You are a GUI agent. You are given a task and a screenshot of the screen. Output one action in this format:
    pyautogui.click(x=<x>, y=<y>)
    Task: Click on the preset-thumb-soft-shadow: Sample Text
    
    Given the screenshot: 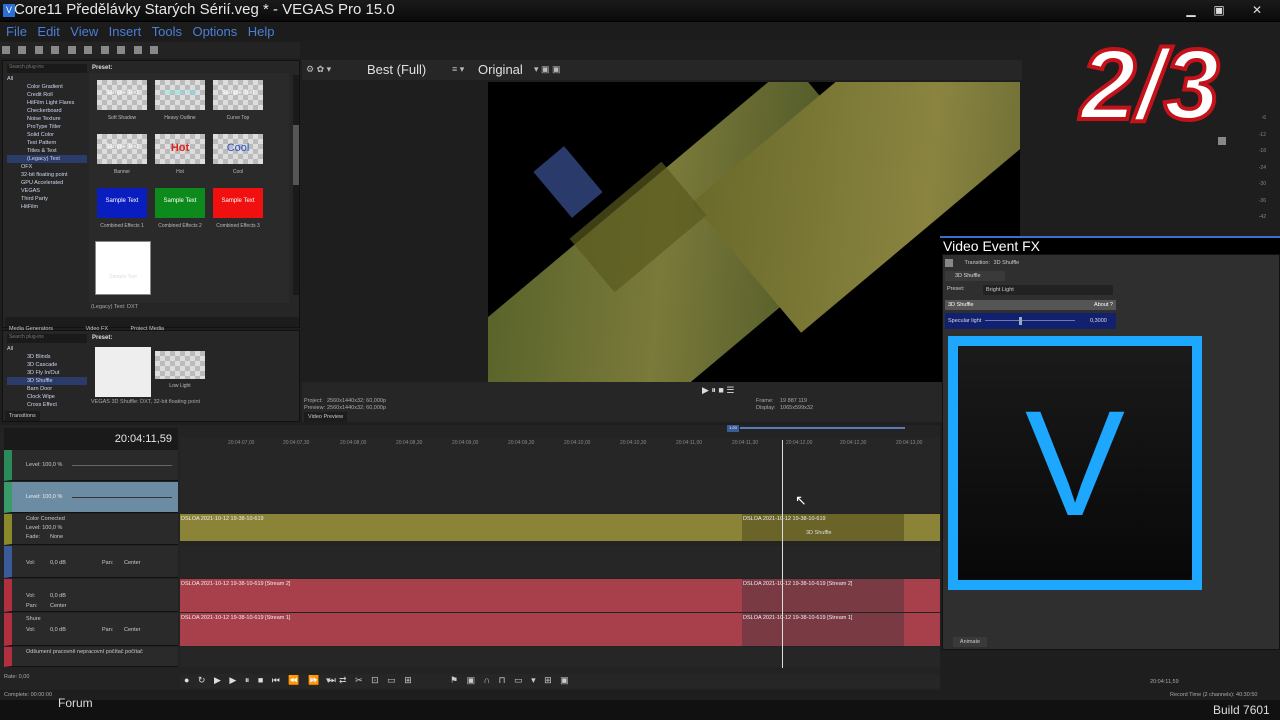 What is the action you would take?
    pyautogui.click(x=122, y=95)
    